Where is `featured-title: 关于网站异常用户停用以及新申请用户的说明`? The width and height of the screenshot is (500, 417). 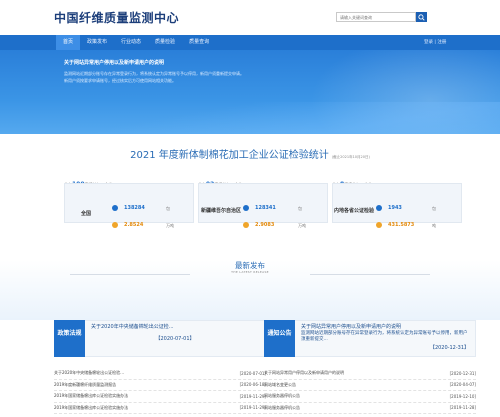
featured-title: 关于网站异常用户停用以及新申请用户的说明 is located at coordinates (351, 327).